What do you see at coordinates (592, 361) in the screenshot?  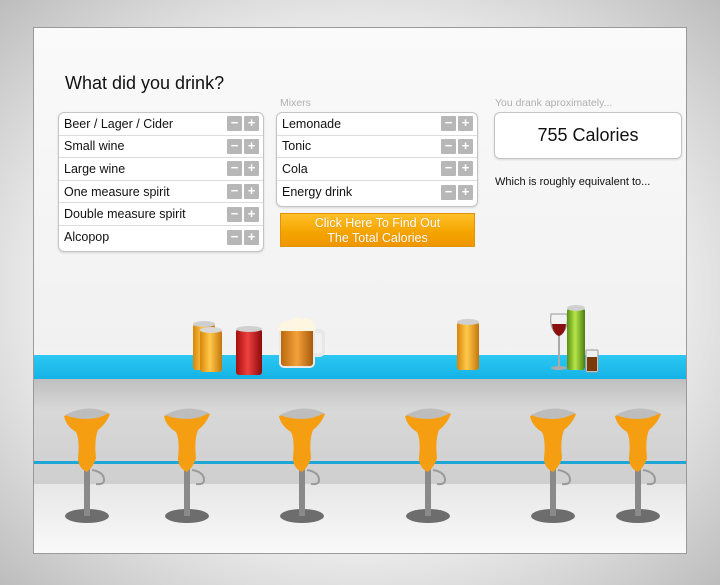 I see `shot-glass-icon` at bounding box center [592, 361].